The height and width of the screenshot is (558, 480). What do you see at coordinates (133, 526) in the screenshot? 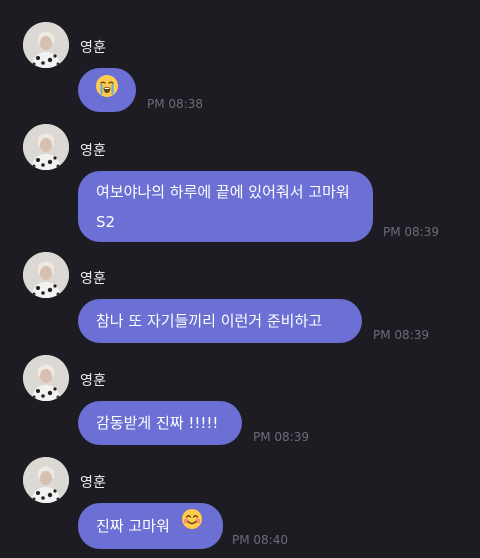
I see `message-text: 진짜 고마워` at bounding box center [133, 526].